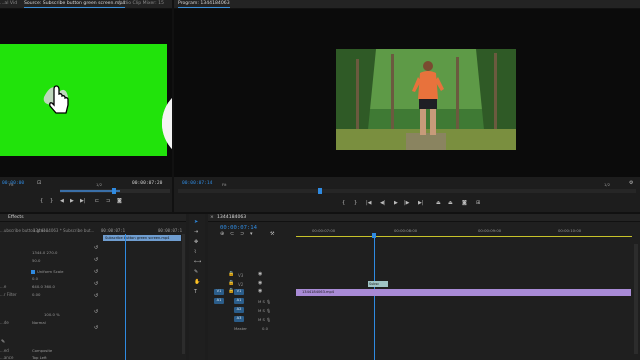 This screenshot has height=360, width=640. Describe the element at coordinates (478, 203) in the screenshot. I see `comparison-view-icon: ⊞` at that location.